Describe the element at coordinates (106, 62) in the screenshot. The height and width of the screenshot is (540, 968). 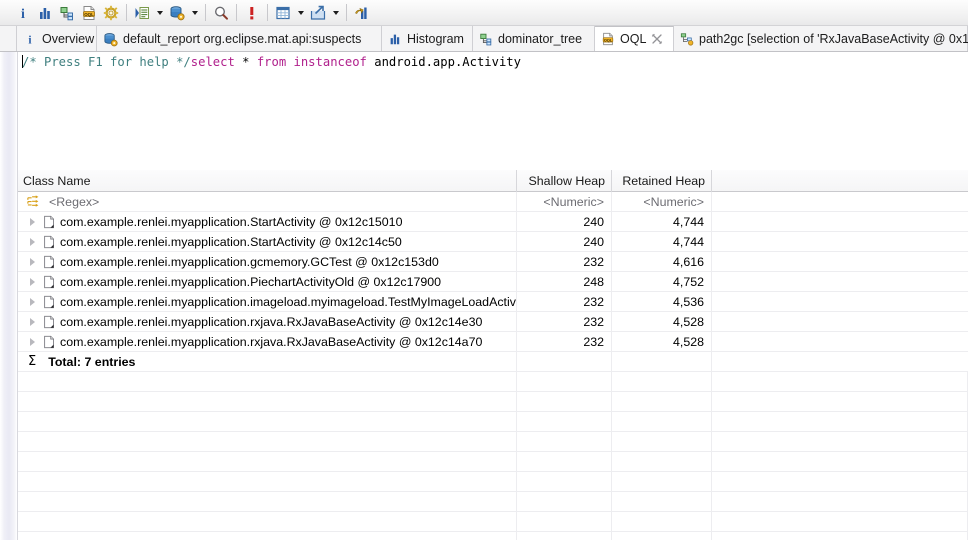
I see `query-comment: /* Press F1 for help */` at that location.